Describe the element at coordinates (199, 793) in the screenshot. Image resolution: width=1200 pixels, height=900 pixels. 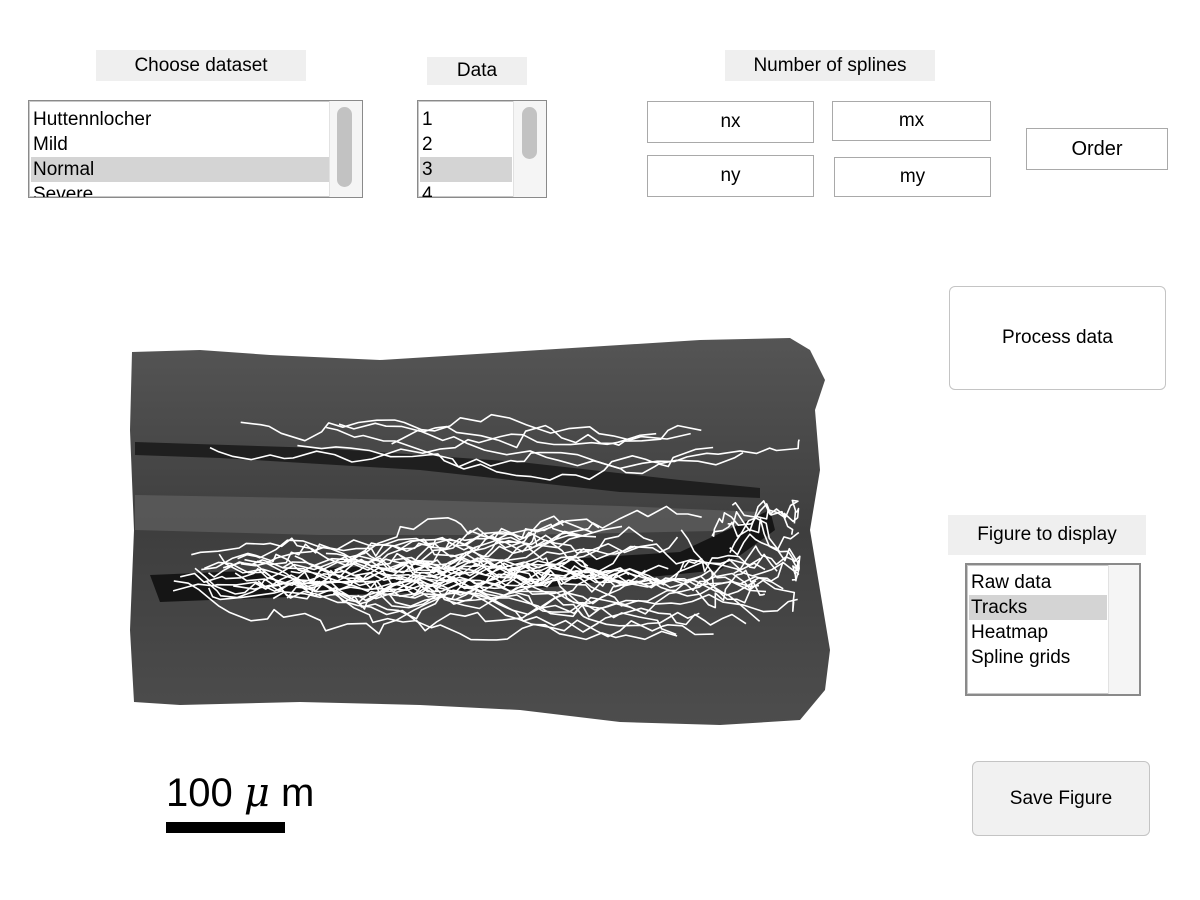
I see `scale-number: 100` at that location.